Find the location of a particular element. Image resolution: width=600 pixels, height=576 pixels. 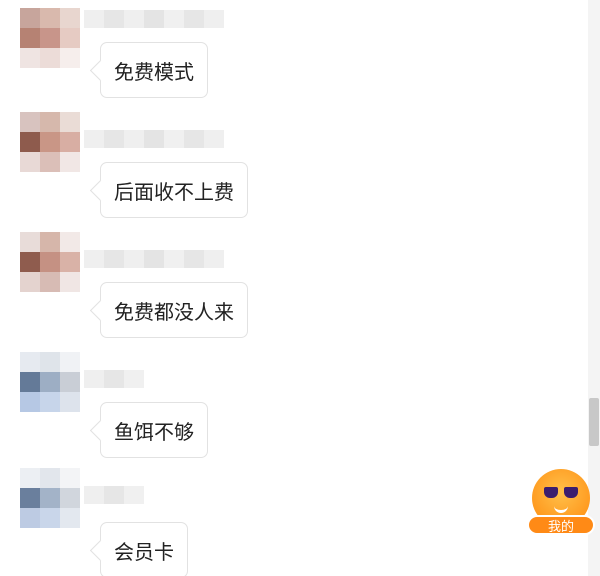

message-bubble: 免费都没人来 is located at coordinates (174, 310).